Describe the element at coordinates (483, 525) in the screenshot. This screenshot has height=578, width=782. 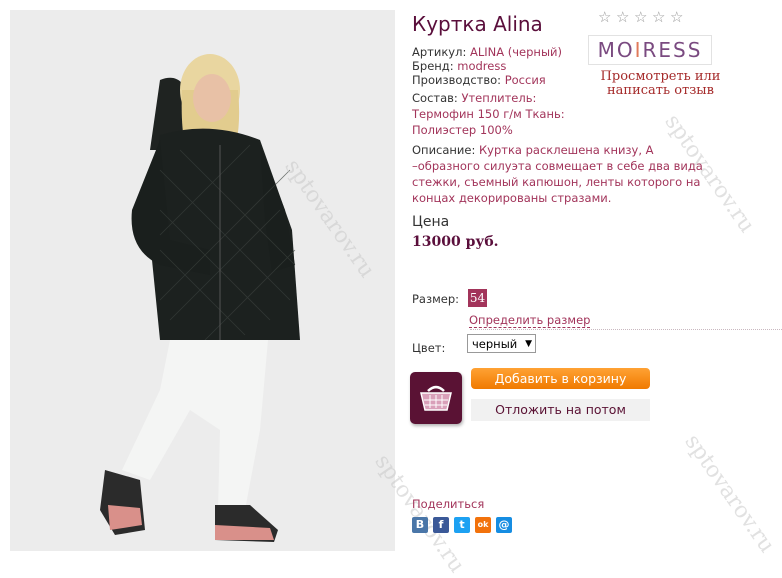
I see `odnoklassniki-icon: ok` at that location.